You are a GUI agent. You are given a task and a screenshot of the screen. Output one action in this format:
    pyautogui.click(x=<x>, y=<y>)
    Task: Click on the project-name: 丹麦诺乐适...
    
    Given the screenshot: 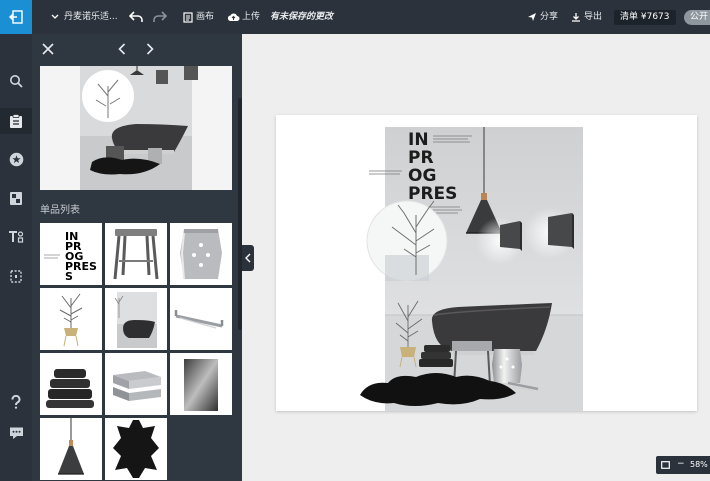 What is the action you would take?
    pyautogui.click(x=91, y=17)
    